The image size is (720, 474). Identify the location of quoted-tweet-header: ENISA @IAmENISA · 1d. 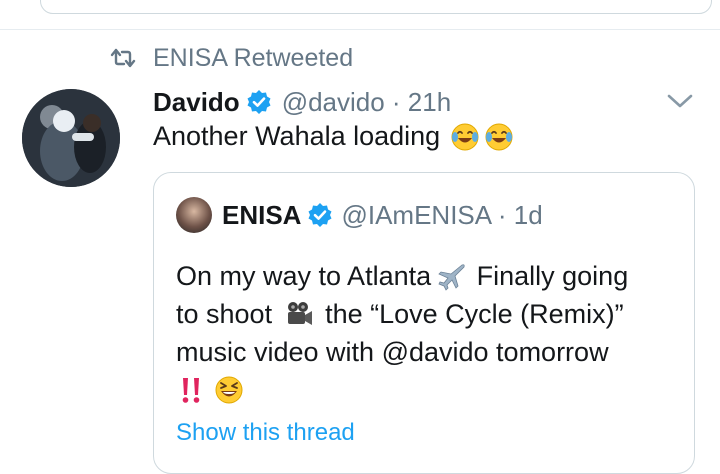
(359, 215).